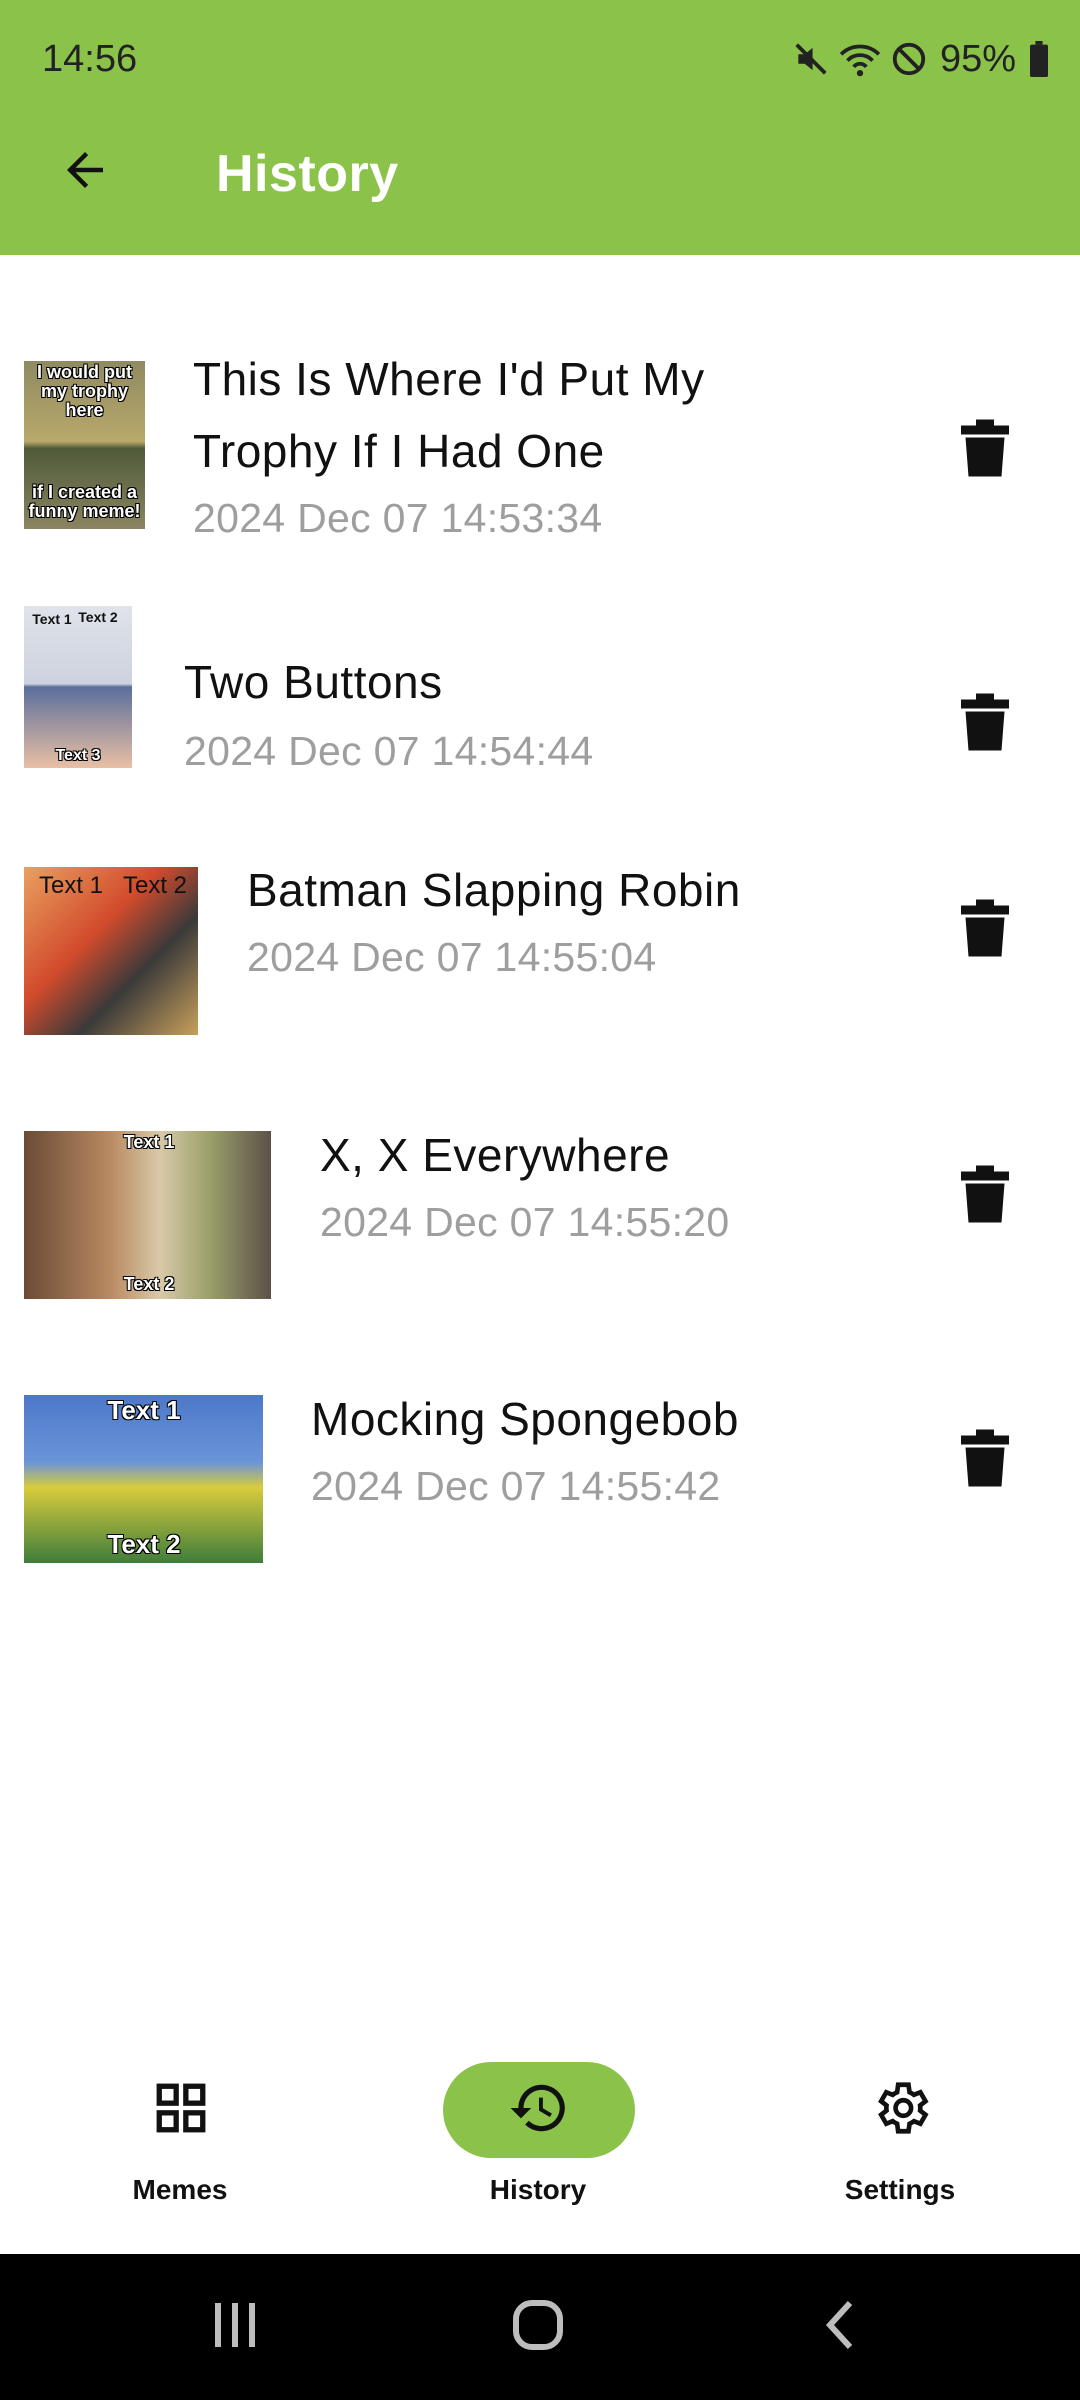 The height and width of the screenshot is (2400, 1080). Describe the element at coordinates (389, 751) in the screenshot. I see `meme-timestamp: 2024 Dec 07 14:54:44` at that location.